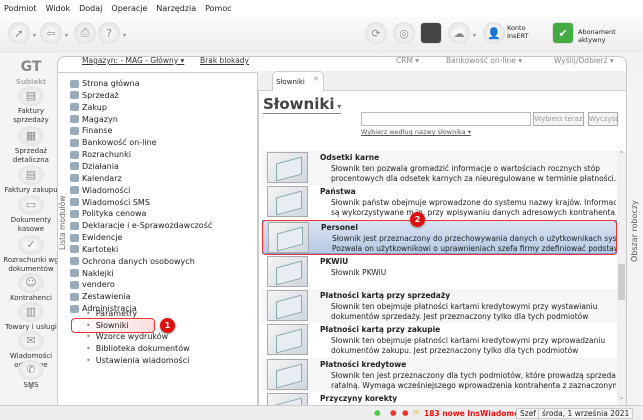  What do you see at coordinates (635, 231) in the screenshot?
I see `workspace-label: Obszar roboczy` at bounding box center [635, 231].